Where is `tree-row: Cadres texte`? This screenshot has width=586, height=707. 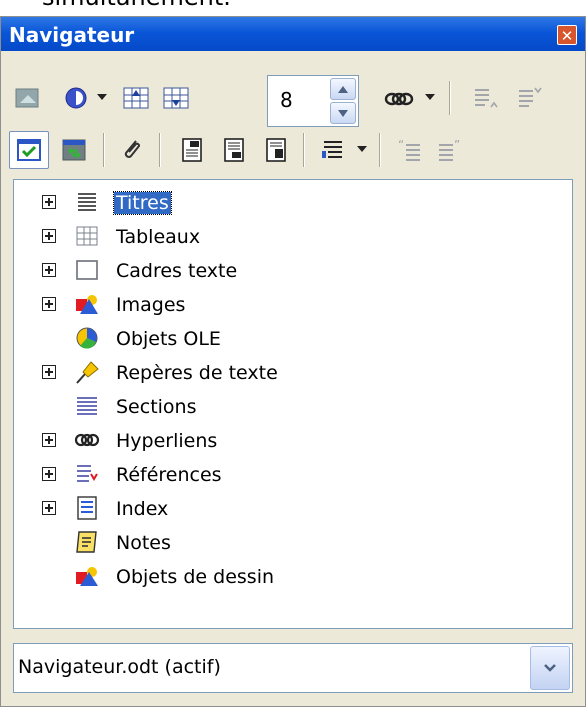
tree-row: Cadres texte is located at coordinates (293, 271).